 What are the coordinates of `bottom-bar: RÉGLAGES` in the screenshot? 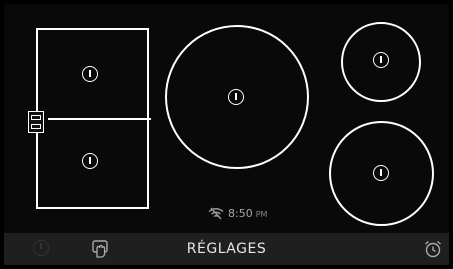 It's located at (226, 249).